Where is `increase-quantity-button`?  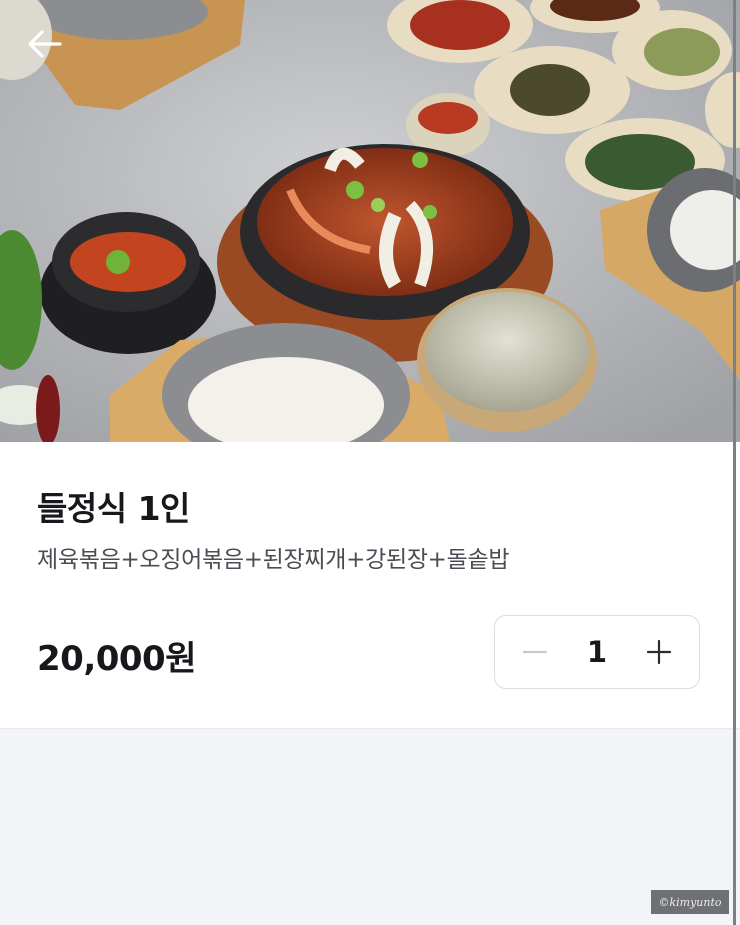 increase-quantity-button is located at coordinates (659, 652).